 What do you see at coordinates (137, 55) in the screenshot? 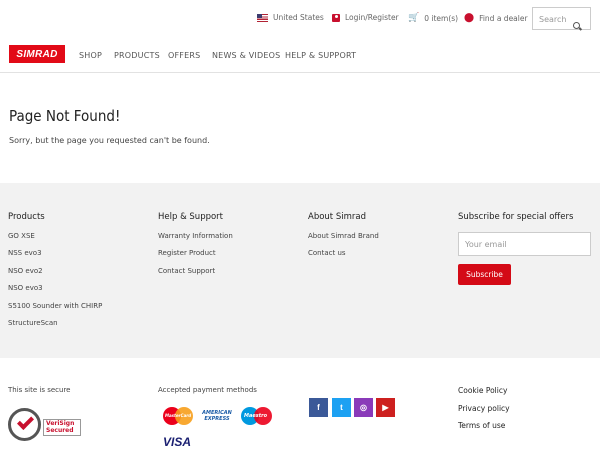
I see `nav-products: PRODUCTS` at bounding box center [137, 55].